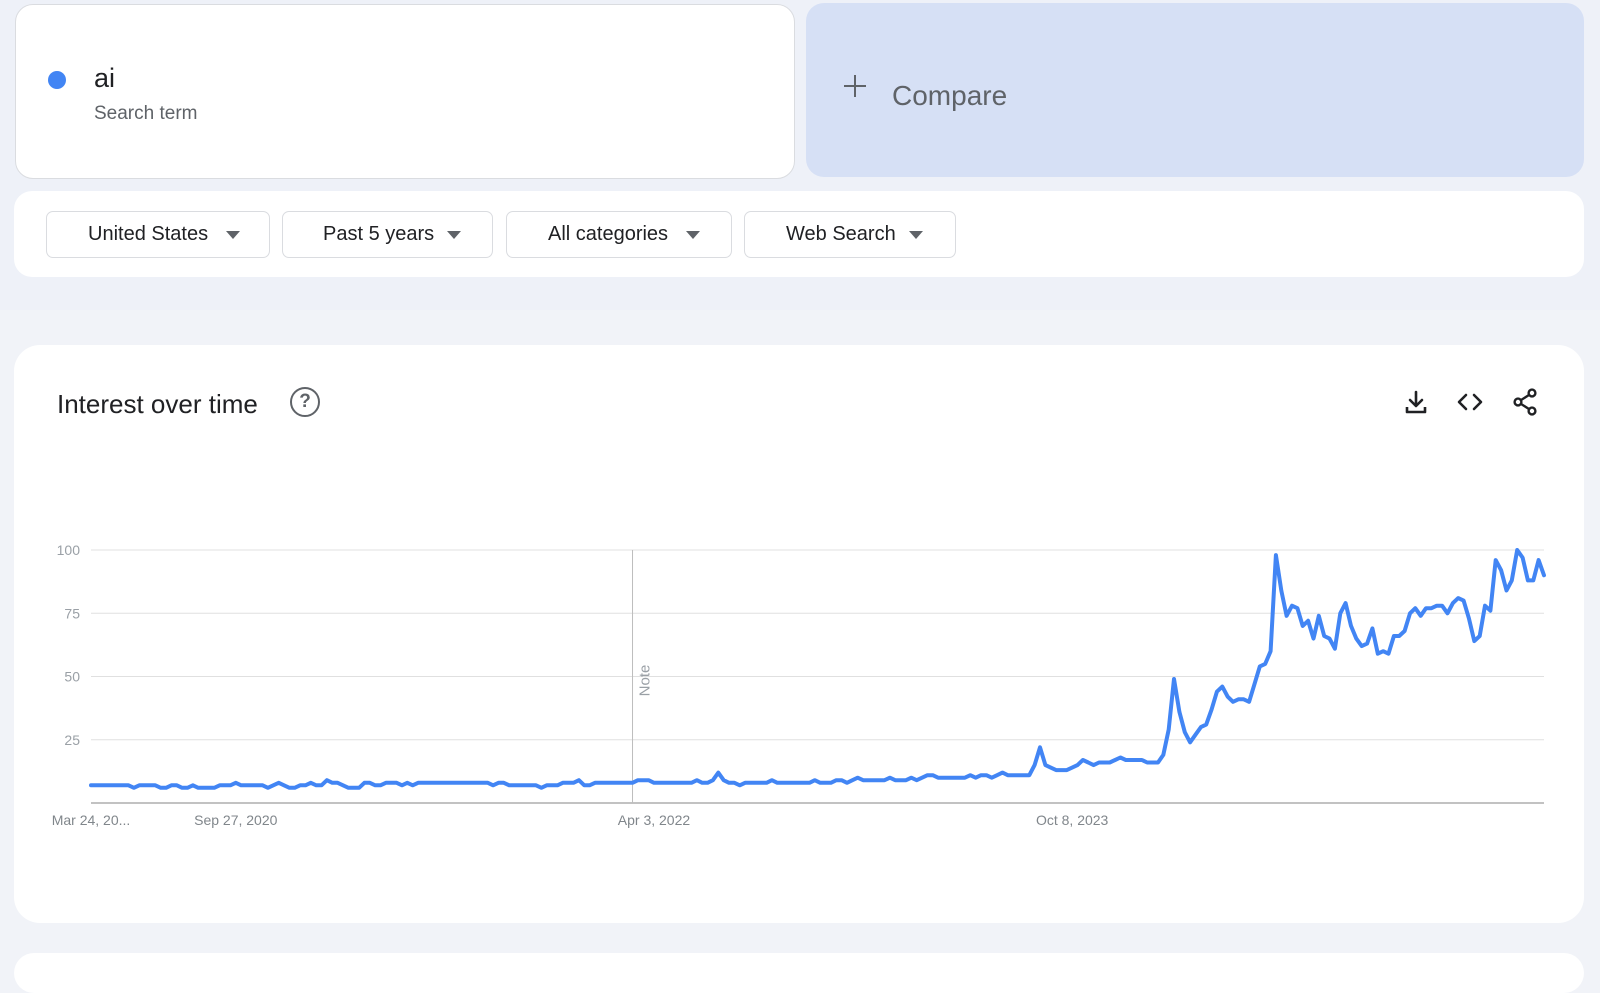 The width and height of the screenshot is (1600, 993). Describe the element at coordinates (1072, 820) in the screenshot. I see `x-tick-label: Oct 8, 2023` at that location.